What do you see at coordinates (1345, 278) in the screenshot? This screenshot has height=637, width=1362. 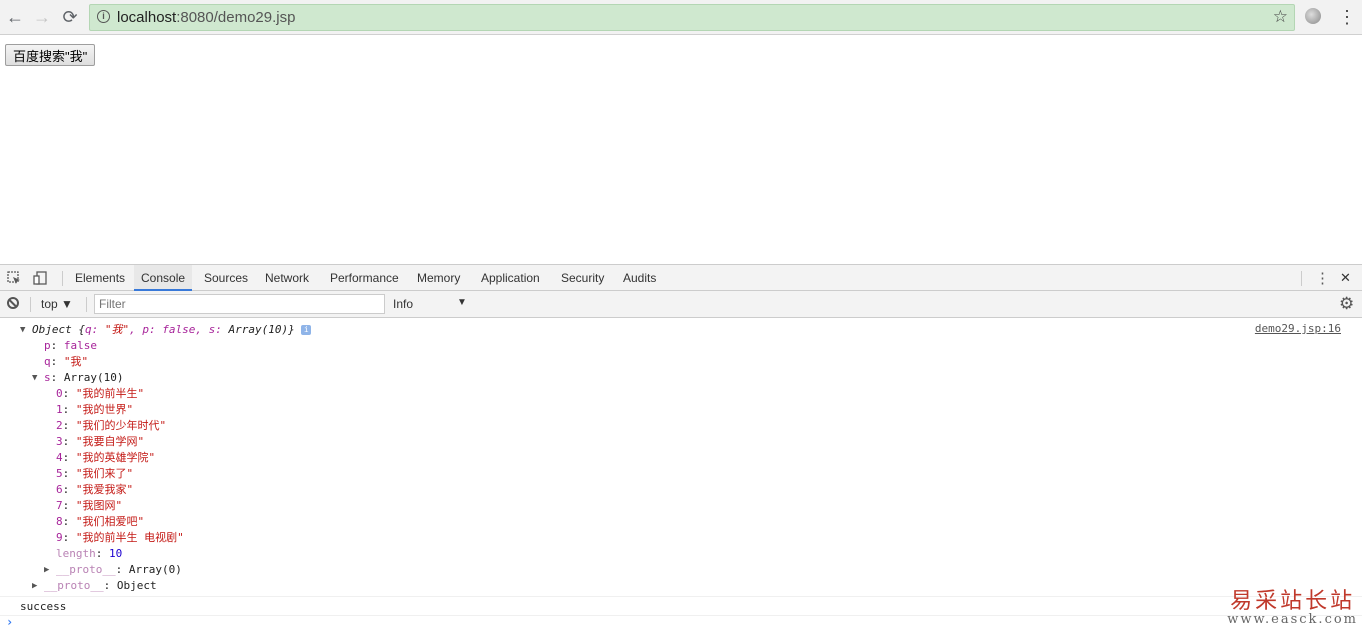 I see `close-devtools-icon: ✕` at bounding box center [1345, 278].